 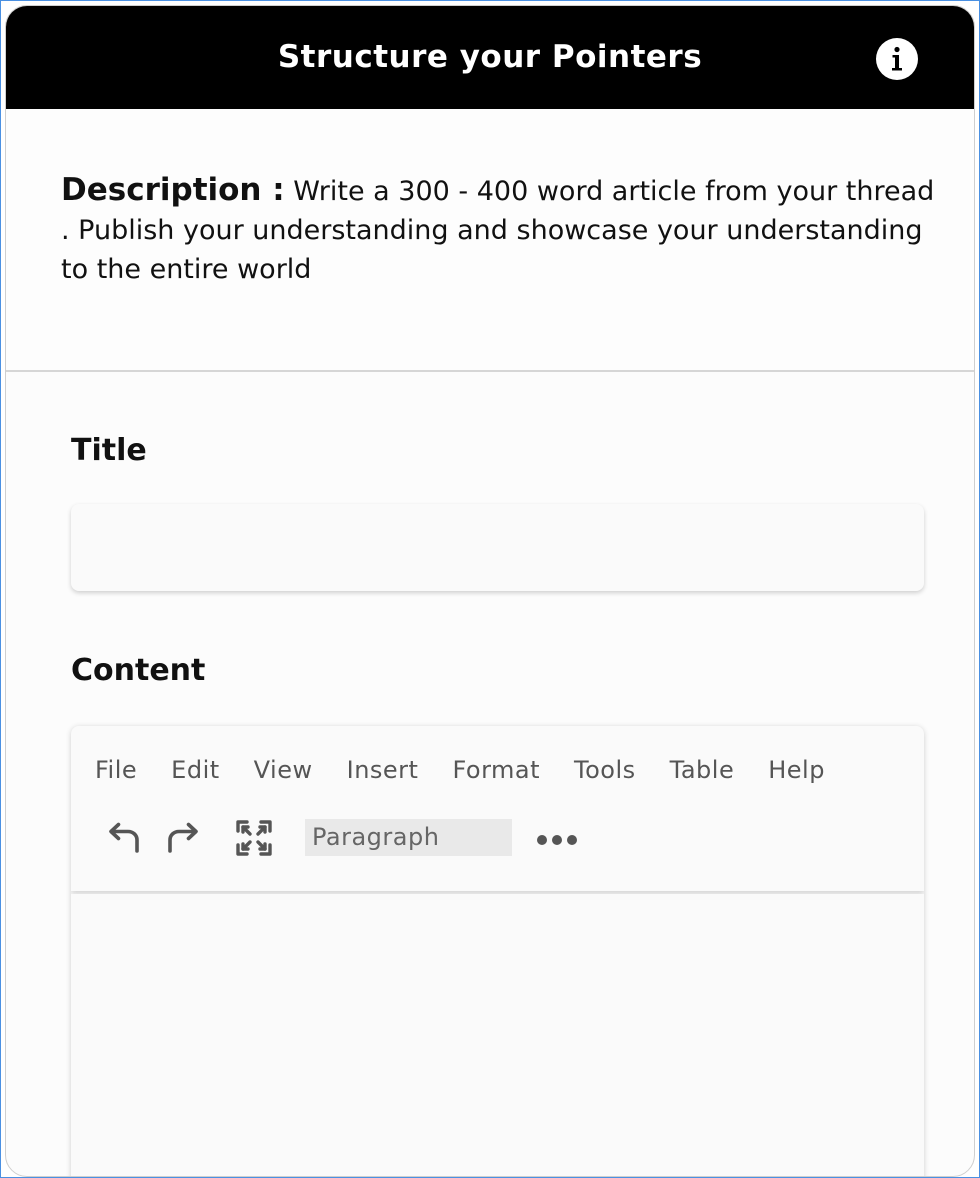 I want to click on menu-view: View, so click(x=283, y=773).